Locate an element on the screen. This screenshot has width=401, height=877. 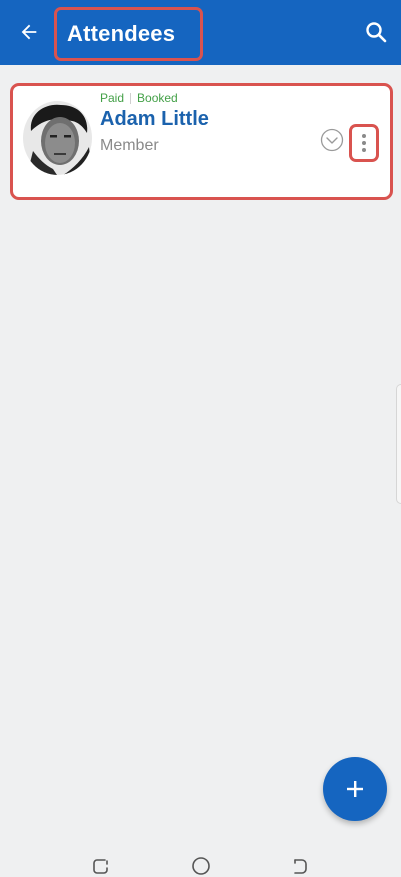
system-nav-bar is located at coordinates (200, 861).